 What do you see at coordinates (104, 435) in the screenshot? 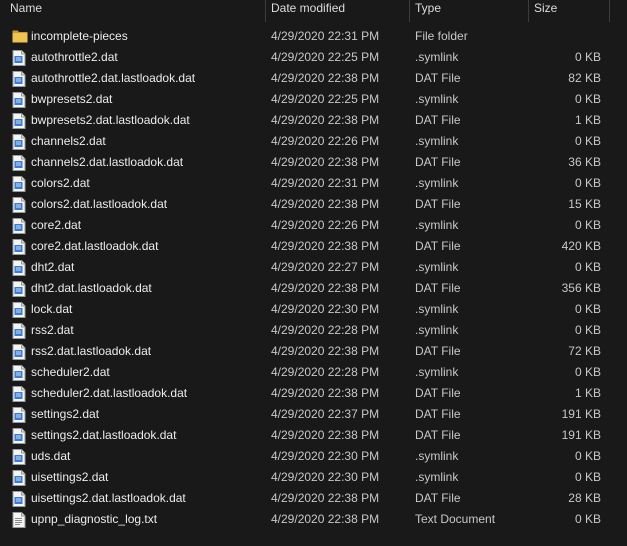
I see `file-name: settings2.dat.lastloadok.dat` at bounding box center [104, 435].